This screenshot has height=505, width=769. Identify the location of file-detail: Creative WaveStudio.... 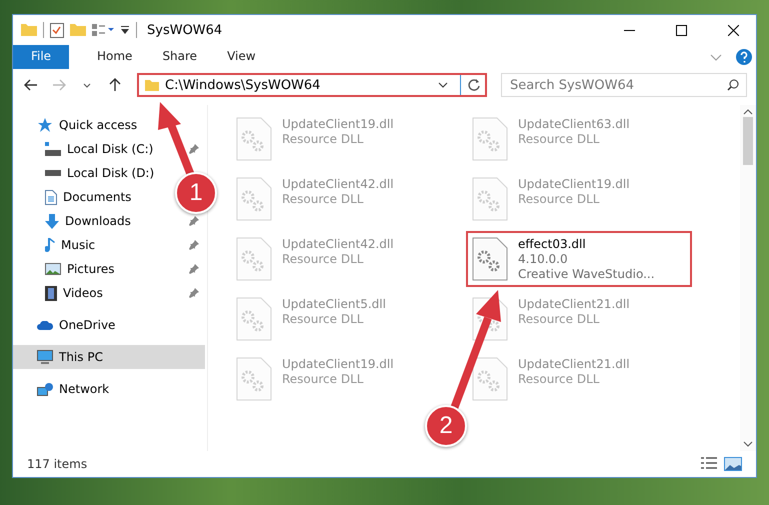
(586, 274).